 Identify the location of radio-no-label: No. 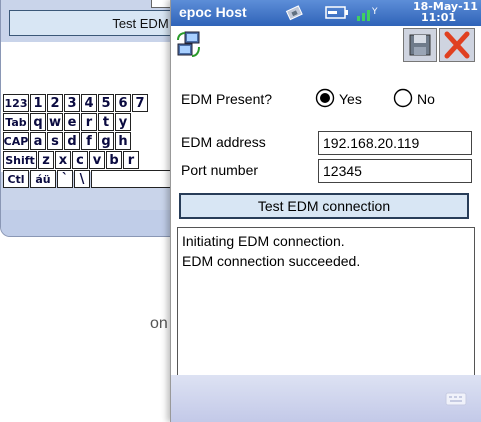
(426, 99).